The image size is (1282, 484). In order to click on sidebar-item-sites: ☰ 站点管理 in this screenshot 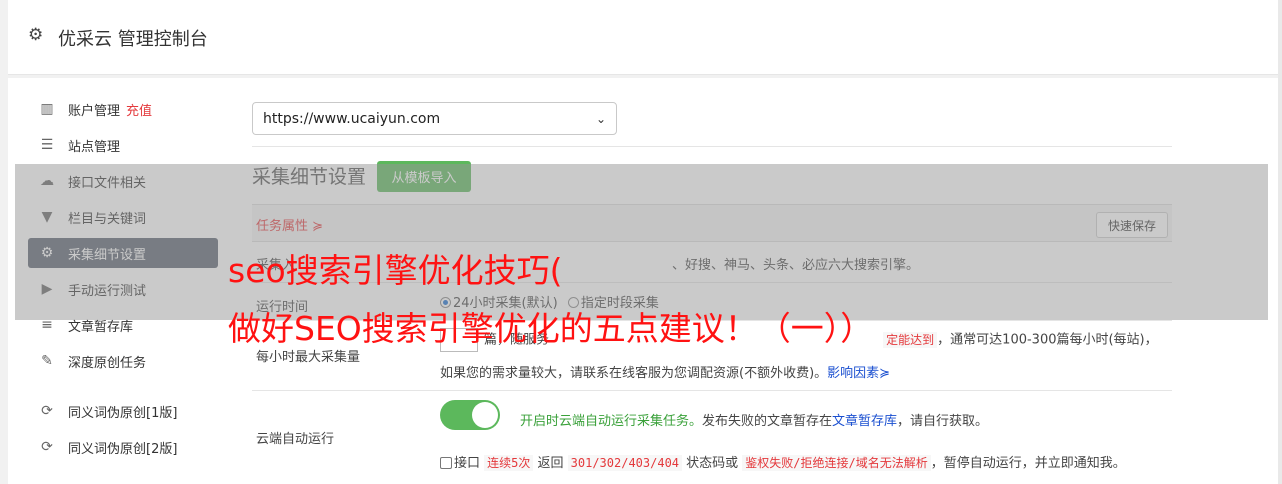, I will do `click(123, 145)`.